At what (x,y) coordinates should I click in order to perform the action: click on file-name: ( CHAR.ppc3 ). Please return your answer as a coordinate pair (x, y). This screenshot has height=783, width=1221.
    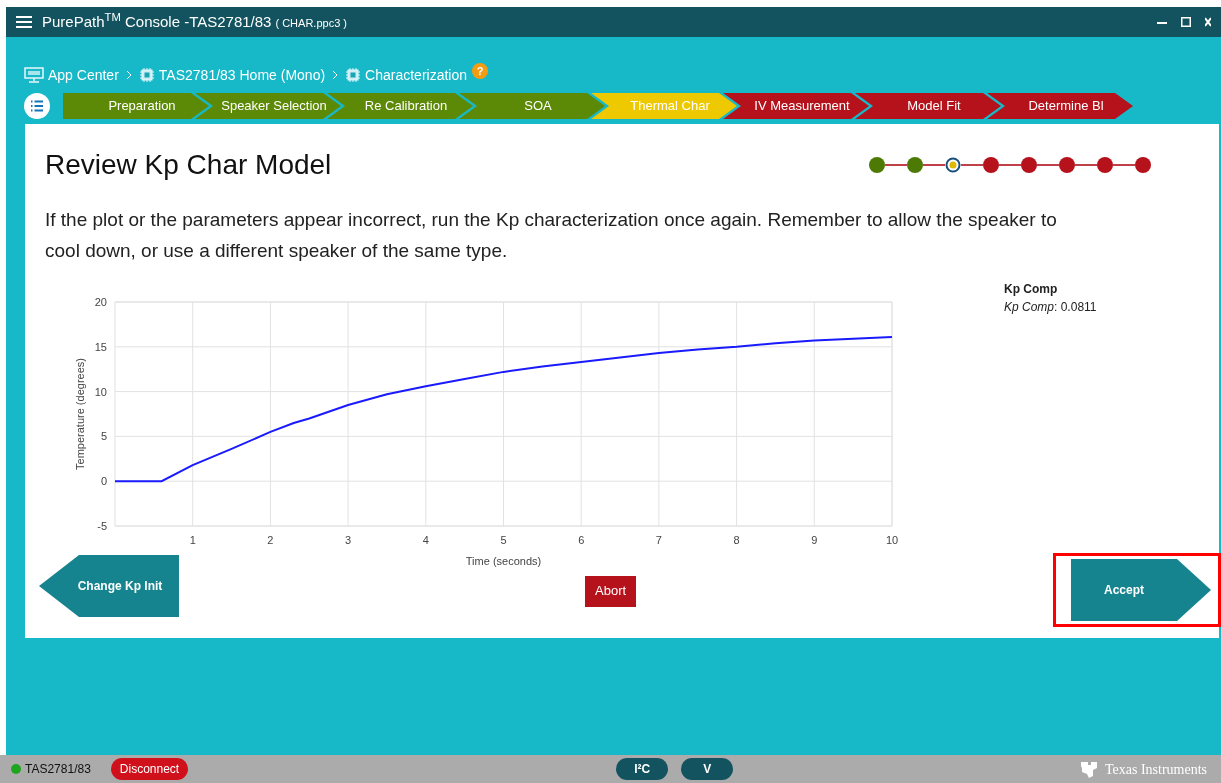
    Looking at the image, I should click on (311, 23).